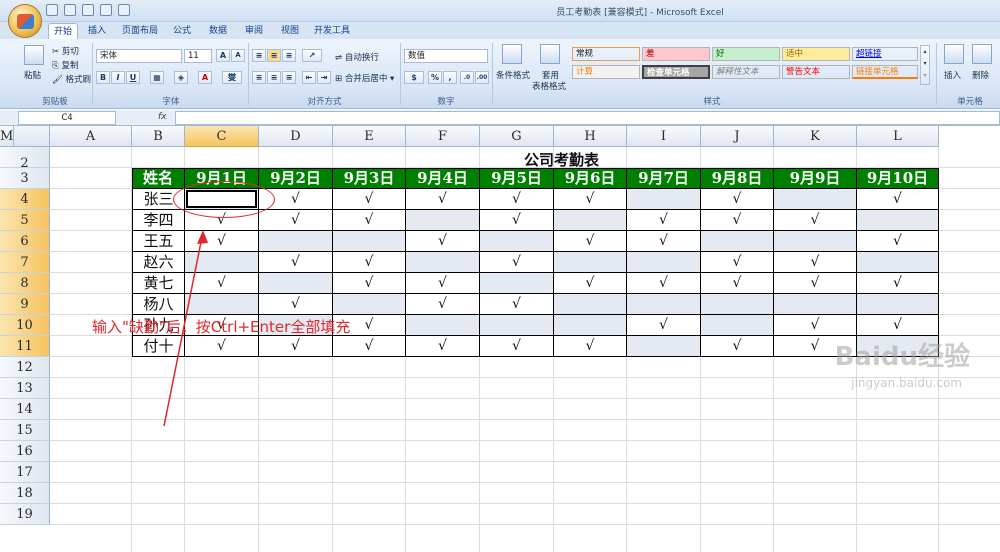  I want to click on percent-button: %, so click(435, 77).